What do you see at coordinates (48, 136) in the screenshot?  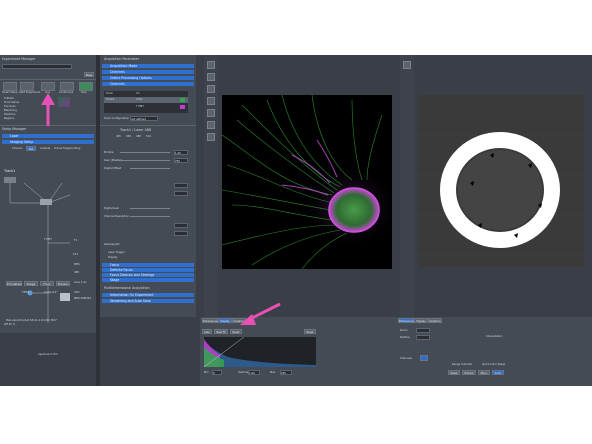 I see `laser-section-header: Laser` at bounding box center [48, 136].